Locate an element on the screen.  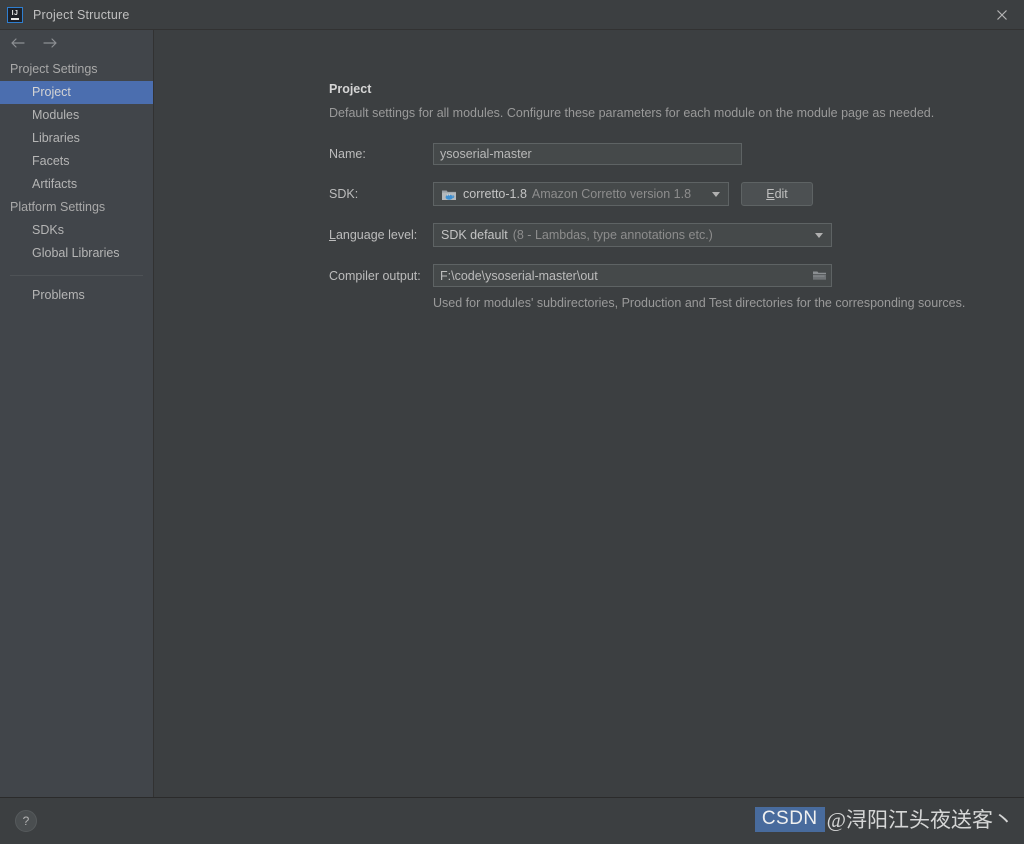
dialog-footer: ? CSDN @浔阳江头夜送客丶 is located at coordinates (512, 821).